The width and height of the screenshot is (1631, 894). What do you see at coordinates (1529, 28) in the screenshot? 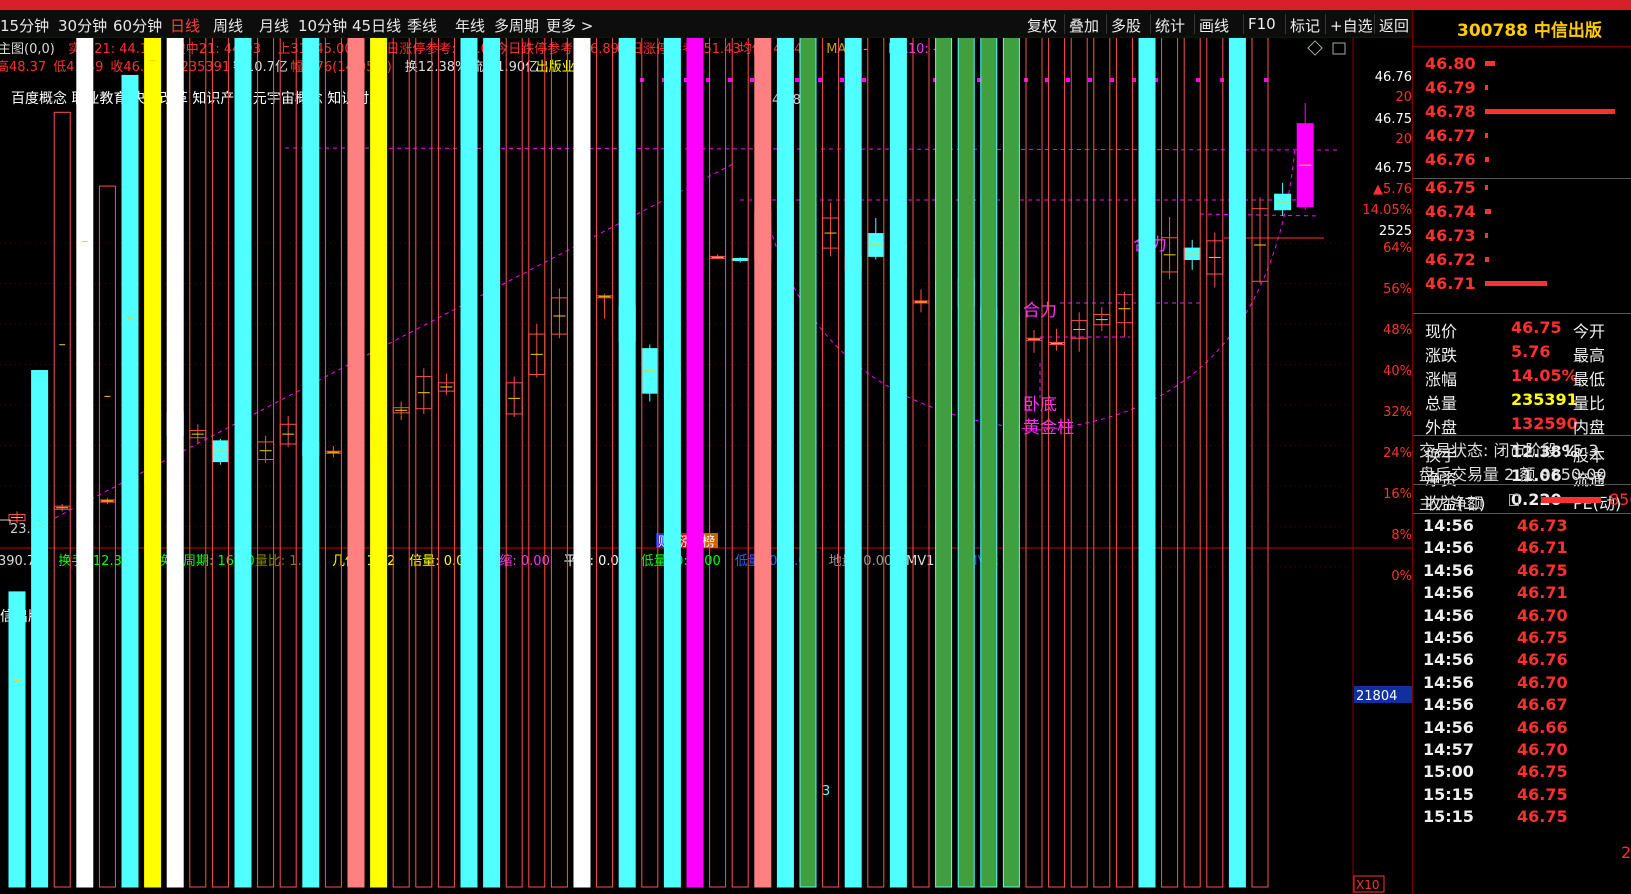
I see `stock-title: 300788 中信出版` at bounding box center [1529, 28].